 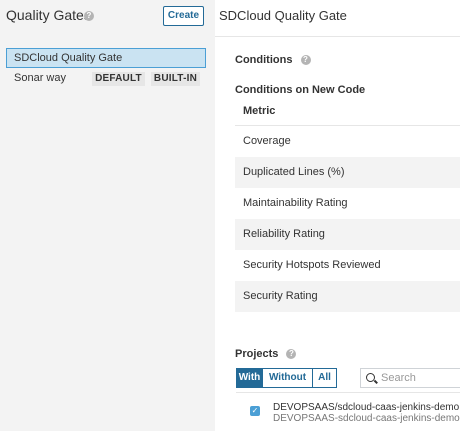 I want to click on condition-row: Duplicated Lines (%), so click(x=347, y=172).